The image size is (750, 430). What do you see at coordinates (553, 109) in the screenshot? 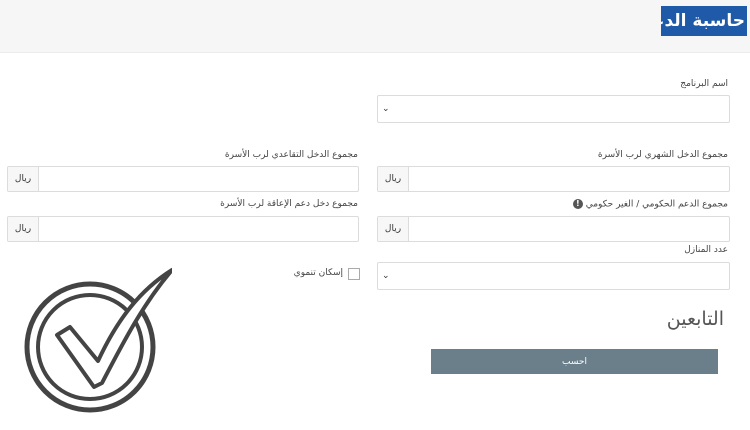
I see `program-name-select: ⌄` at bounding box center [553, 109].